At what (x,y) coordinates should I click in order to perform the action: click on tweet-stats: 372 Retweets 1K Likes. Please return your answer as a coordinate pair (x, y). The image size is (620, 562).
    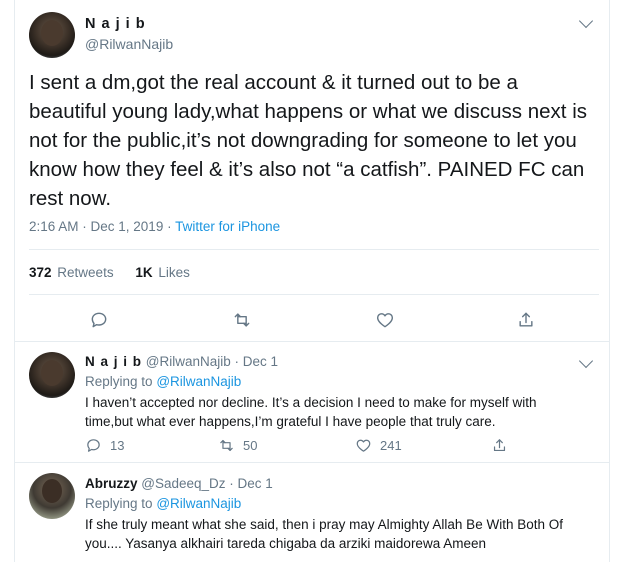
    Looking at the image, I should click on (109, 272).